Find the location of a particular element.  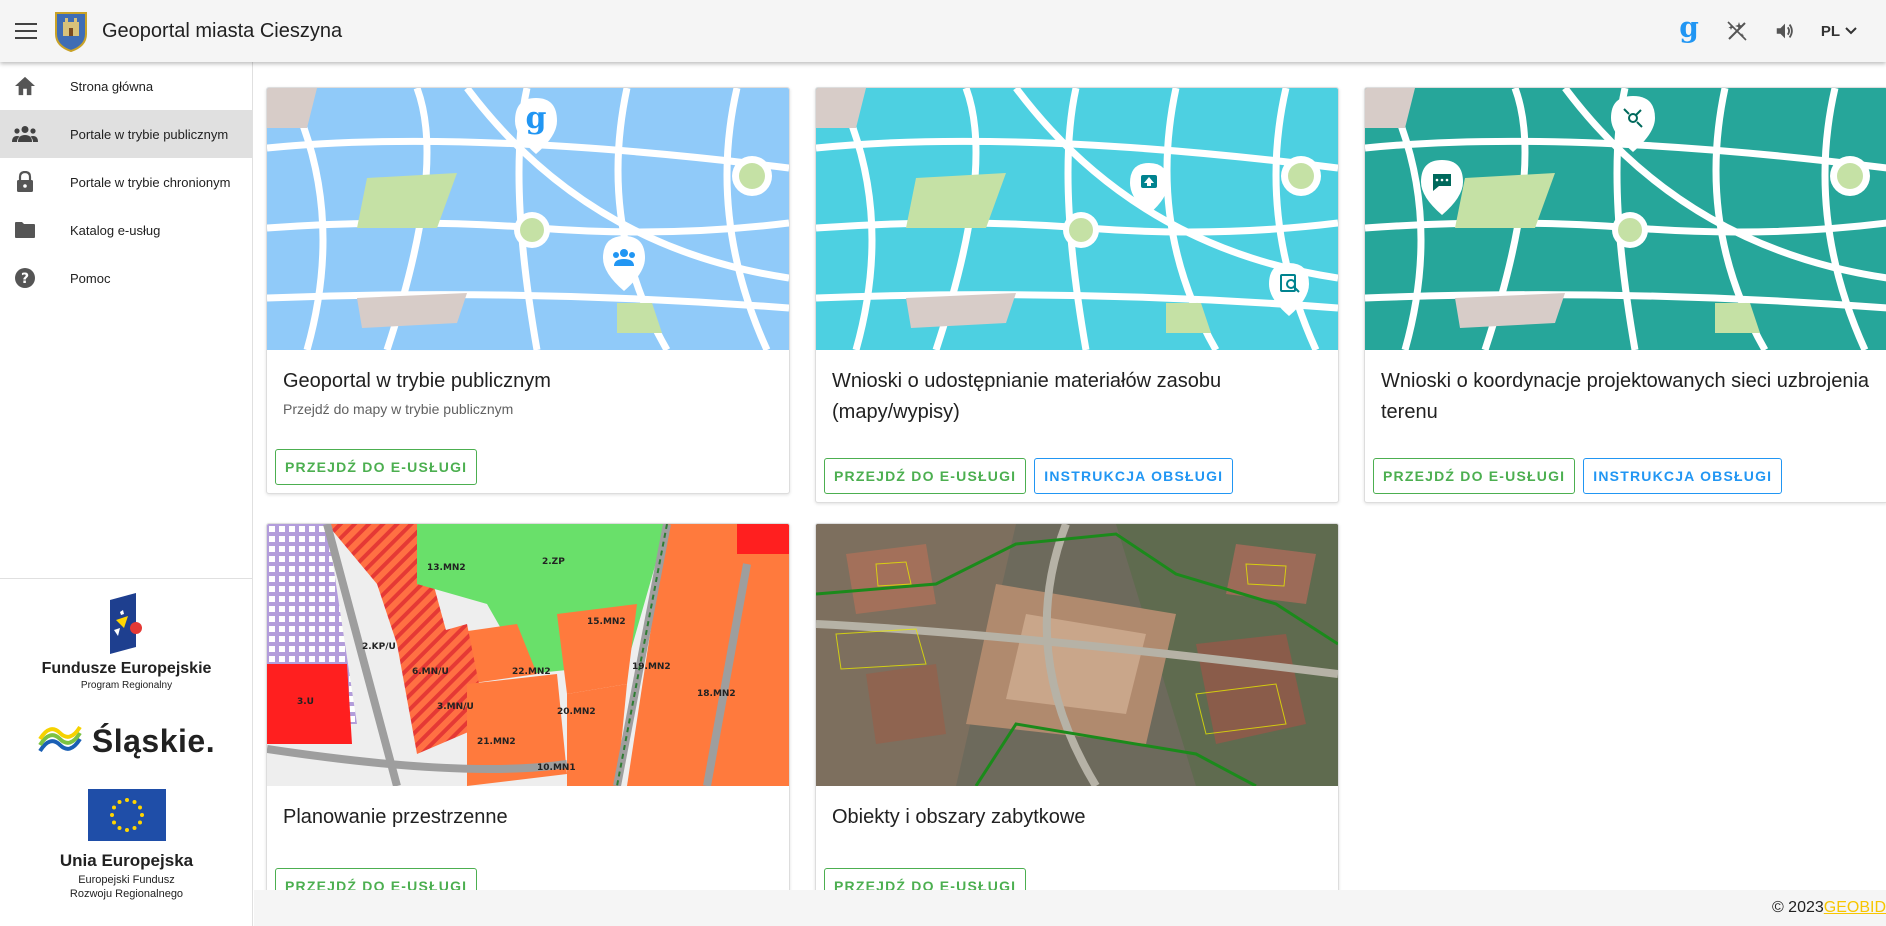

logo-fundusze-europejskie: Fundusze Europejskie Program Regionalny is located at coordinates (126, 641).